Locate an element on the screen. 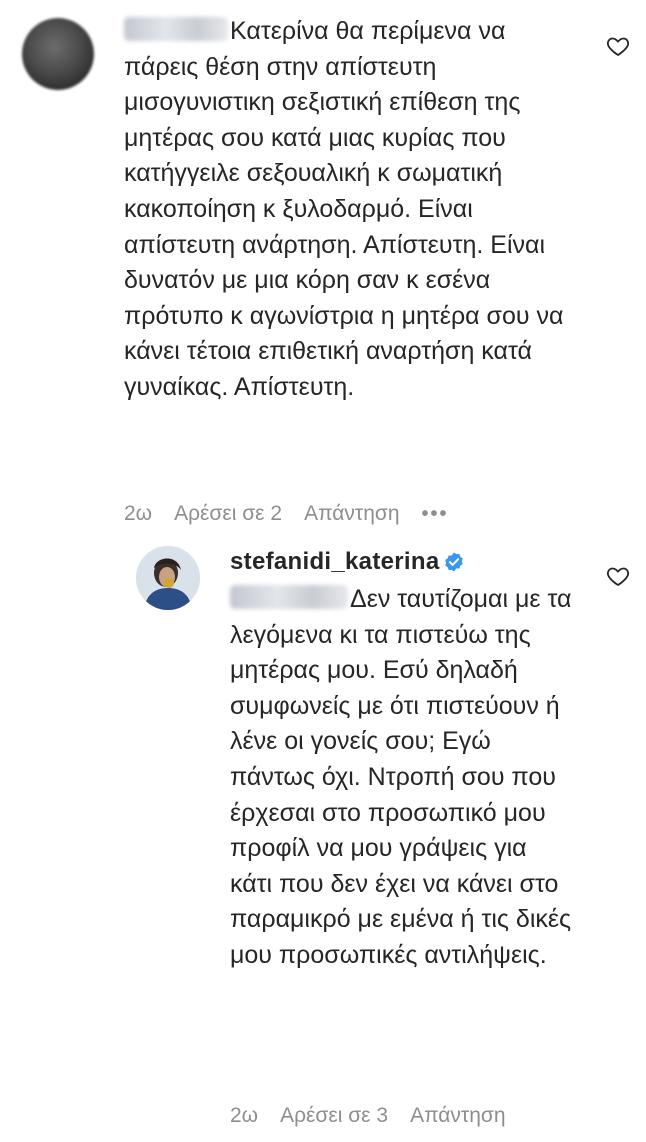  reply-username-row: stefanidi_katerina is located at coordinates (347, 562).